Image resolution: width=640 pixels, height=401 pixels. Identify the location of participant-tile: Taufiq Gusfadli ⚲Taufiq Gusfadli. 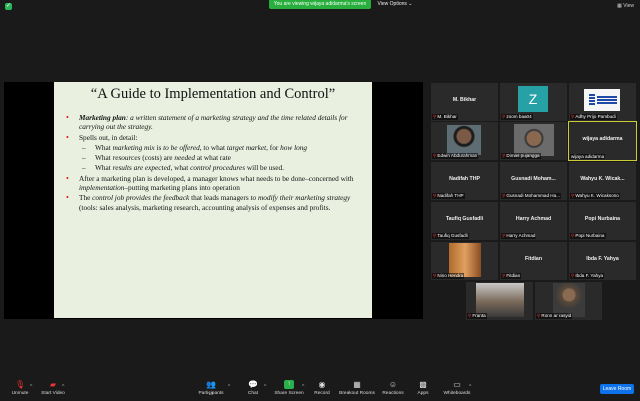
(464, 221).